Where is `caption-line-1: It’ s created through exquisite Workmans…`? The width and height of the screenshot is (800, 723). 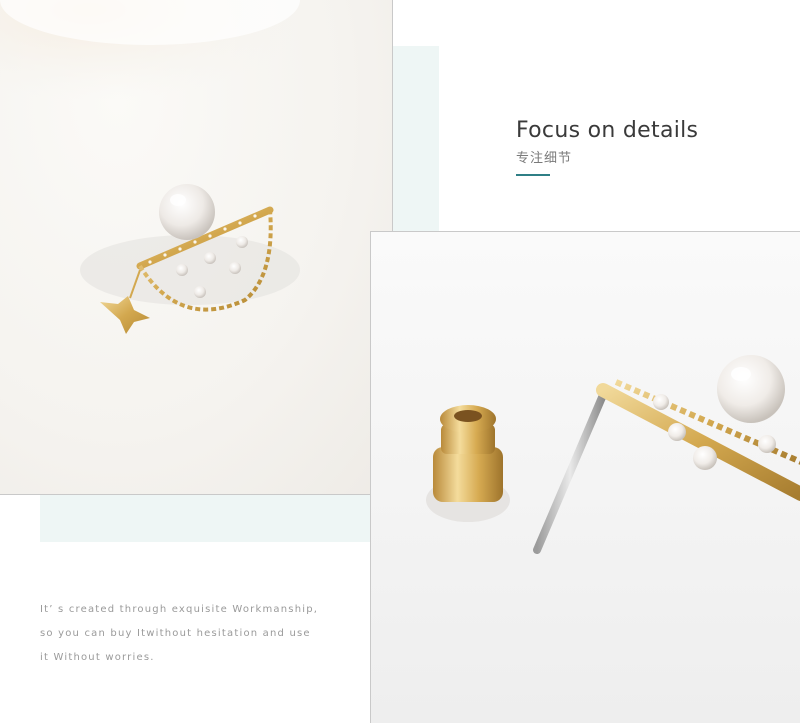
caption-line-1: It’ s created through exquisite Workmans… is located at coordinates (179, 609).